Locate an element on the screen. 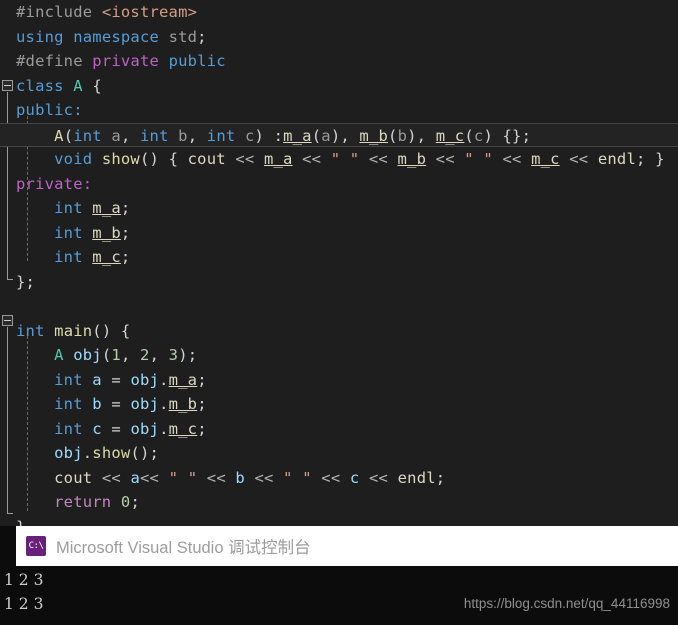  token-var-c: c is located at coordinates (97, 428).